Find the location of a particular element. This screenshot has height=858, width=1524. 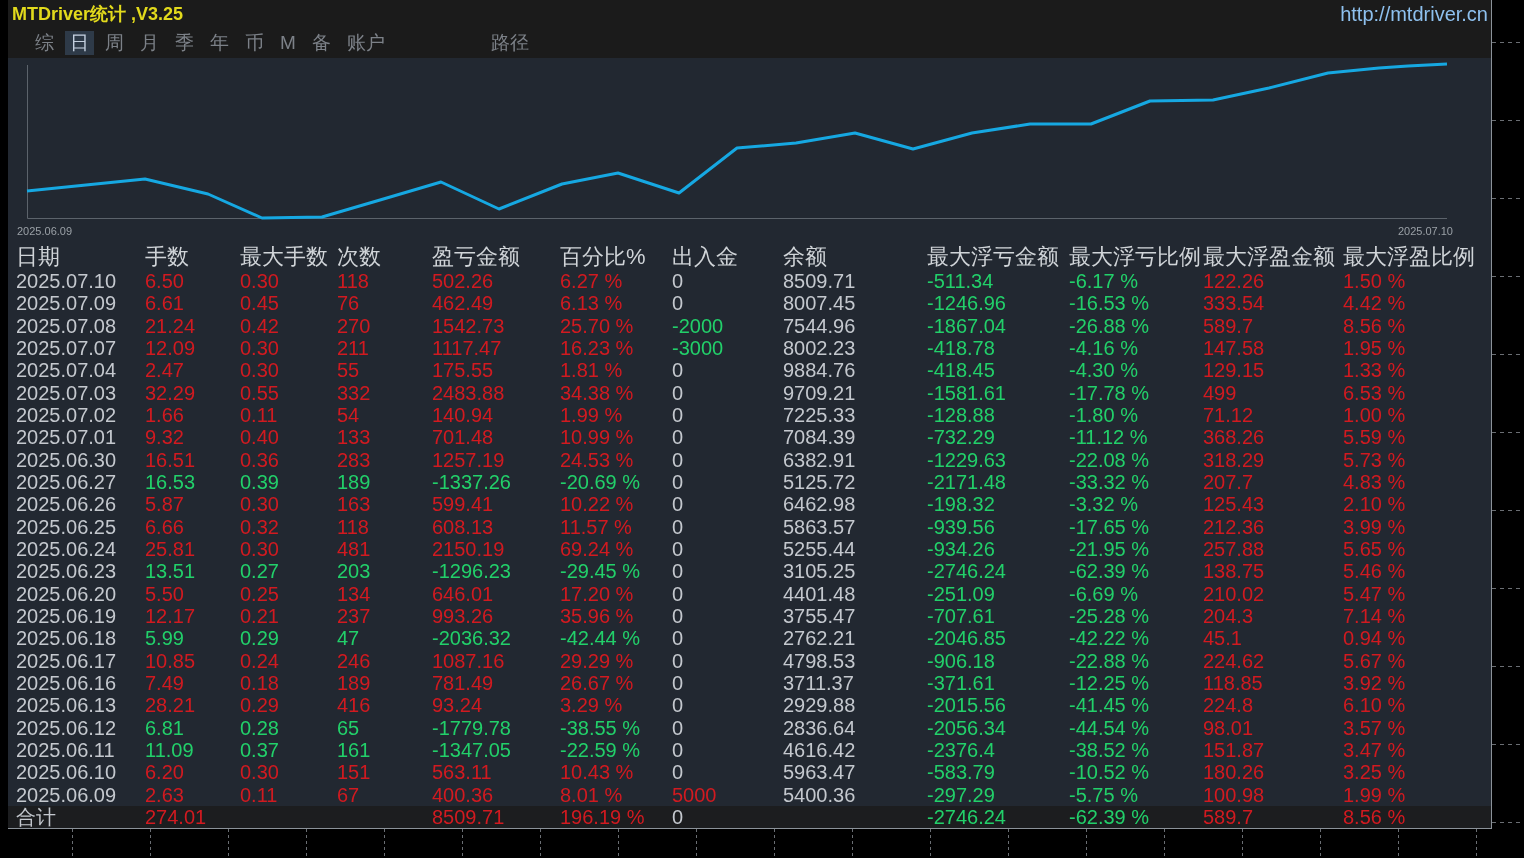

balance-value: 3105.25 is located at coordinates (820, 571).